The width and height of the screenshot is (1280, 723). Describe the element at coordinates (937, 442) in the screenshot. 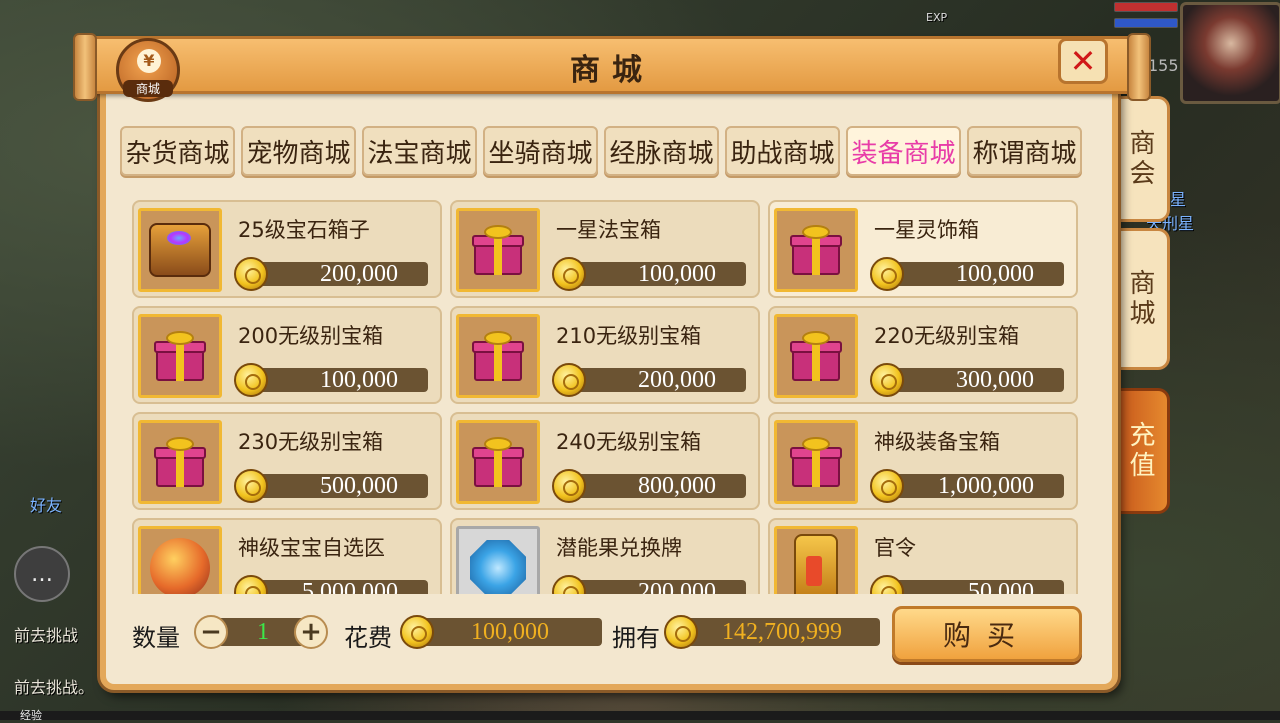

I see `item-name: 神级装备宝箱` at that location.